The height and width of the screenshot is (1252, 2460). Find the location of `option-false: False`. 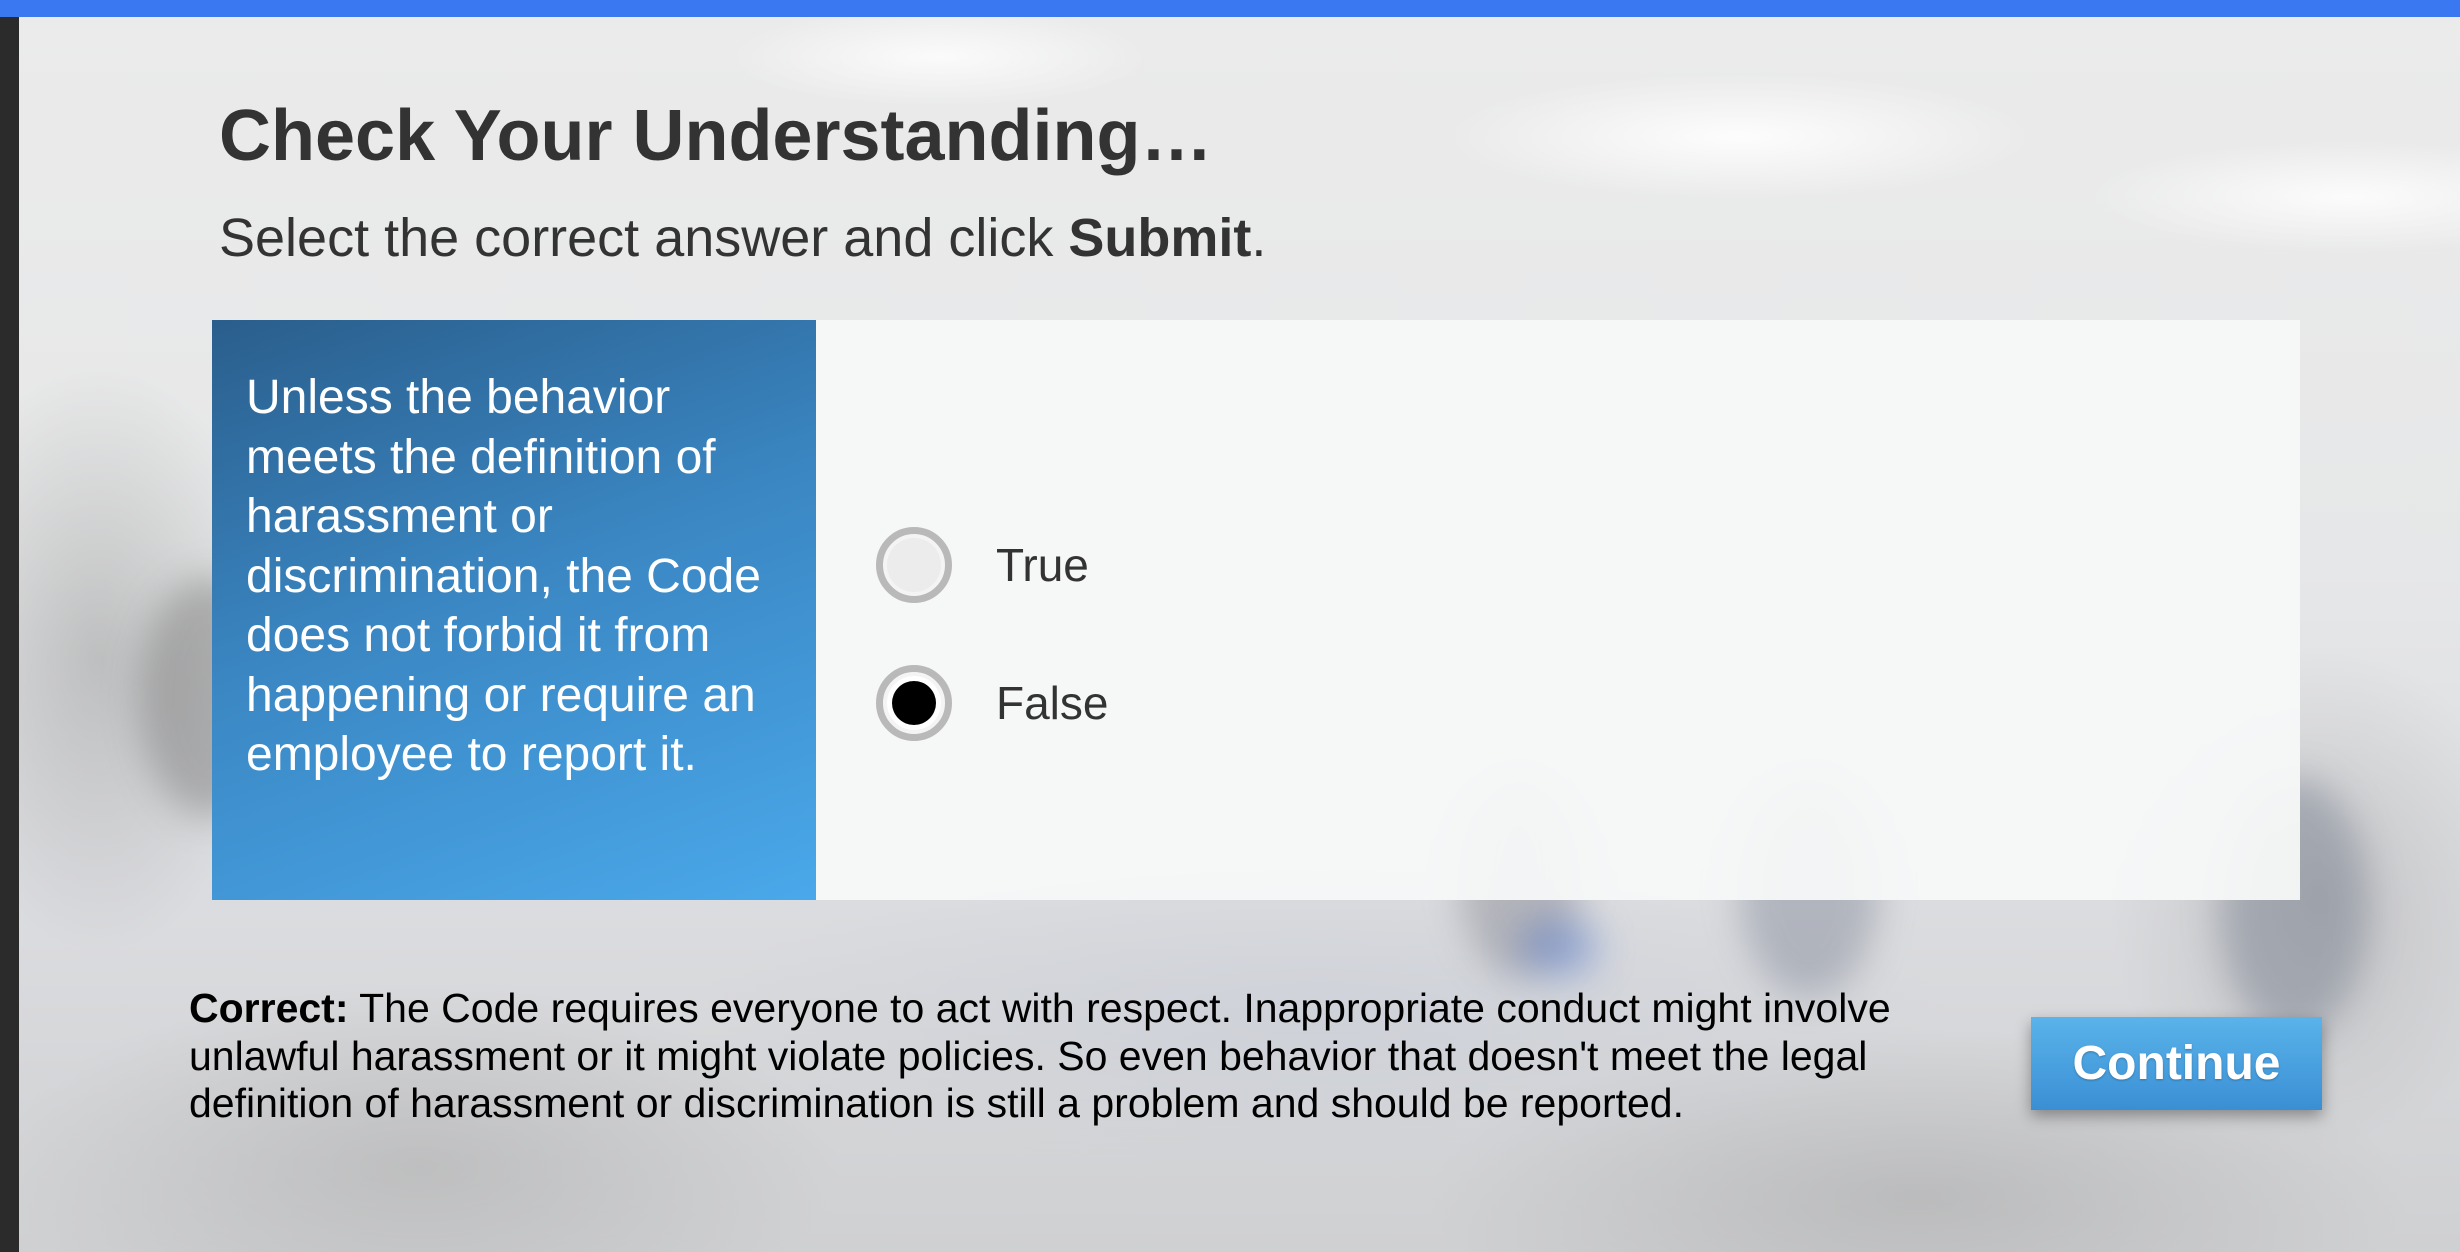

option-false: False is located at coordinates (992, 703).